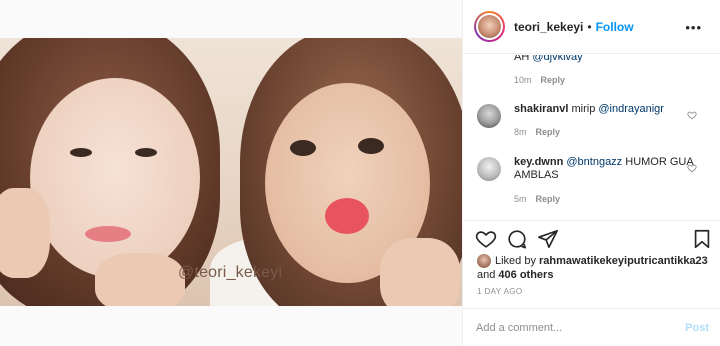 The width and height of the screenshot is (720, 346). What do you see at coordinates (548, 239) in the screenshot?
I see `send-icon` at bounding box center [548, 239].